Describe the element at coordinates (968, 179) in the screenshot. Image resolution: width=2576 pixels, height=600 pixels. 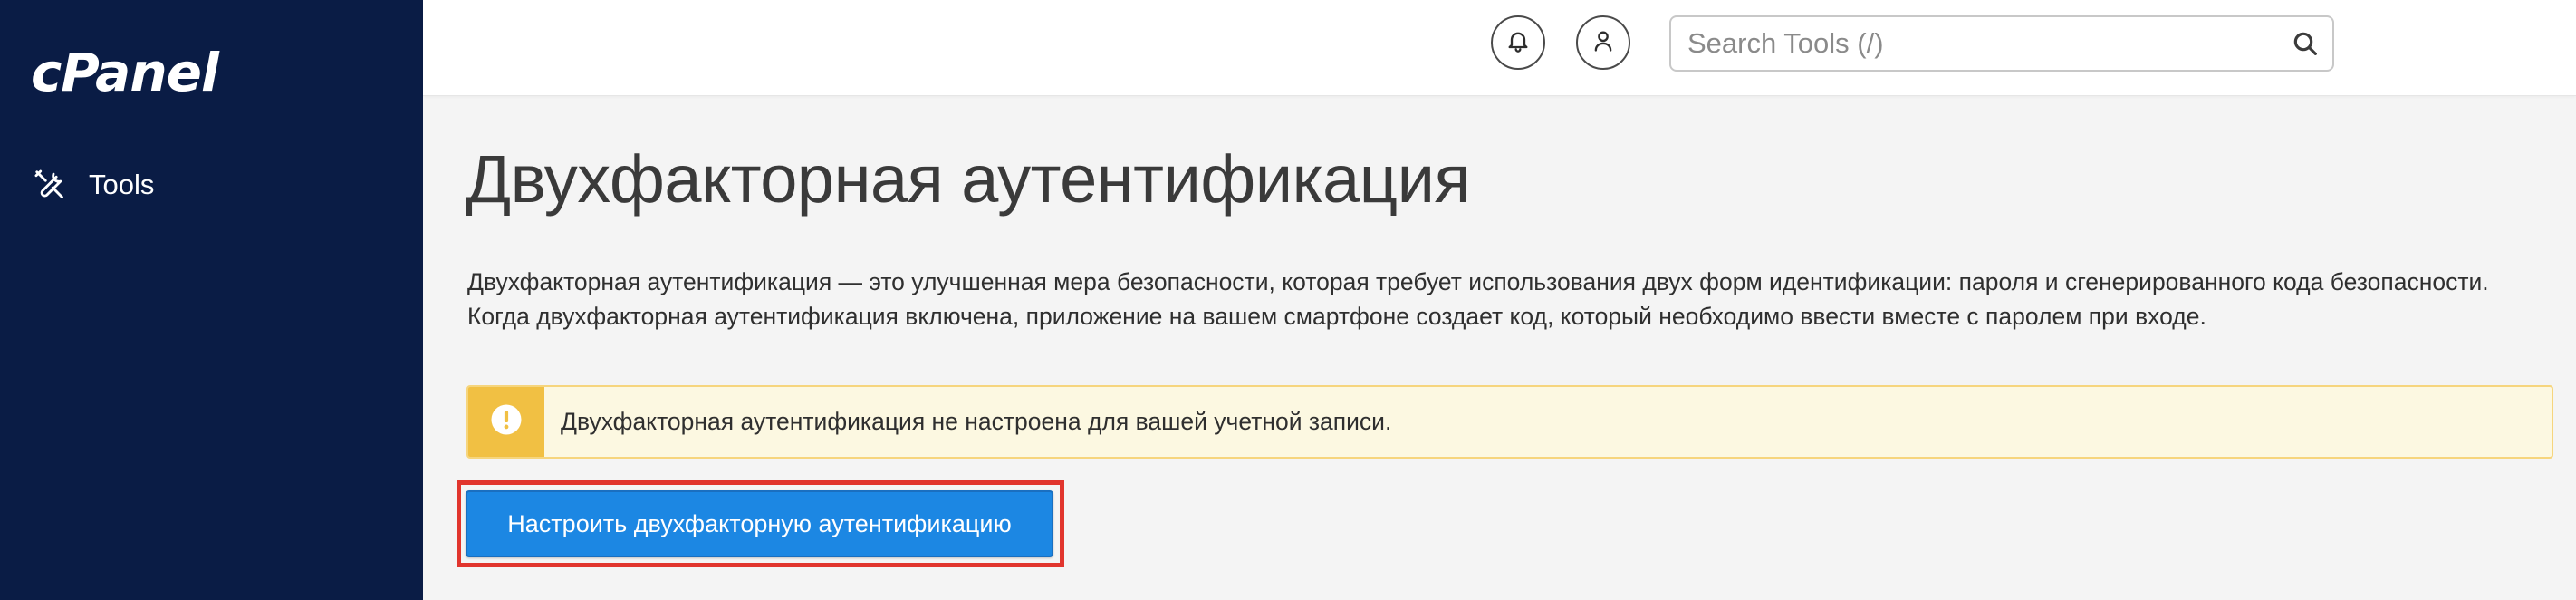
I see `page-title: Двухфакторная аутентификация` at that location.